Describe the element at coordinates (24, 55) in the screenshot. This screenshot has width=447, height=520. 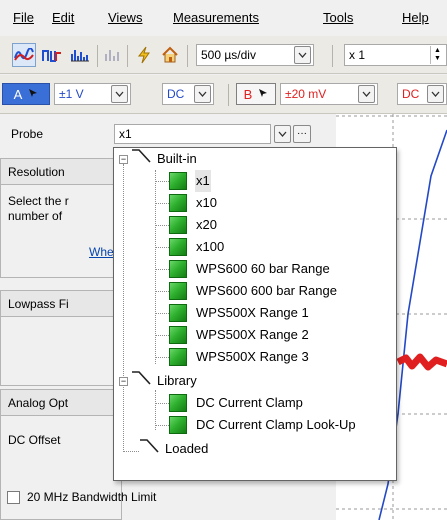
I see `scope-mode-icon` at that location.